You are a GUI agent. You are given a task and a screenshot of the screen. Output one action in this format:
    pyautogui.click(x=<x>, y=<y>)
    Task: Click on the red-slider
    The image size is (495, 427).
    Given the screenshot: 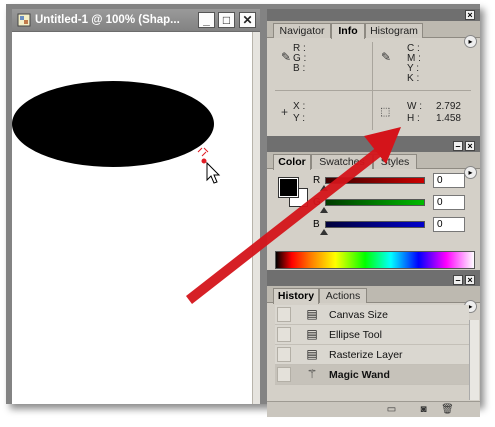 What is the action you would take?
    pyautogui.click(x=375, y=180)
    